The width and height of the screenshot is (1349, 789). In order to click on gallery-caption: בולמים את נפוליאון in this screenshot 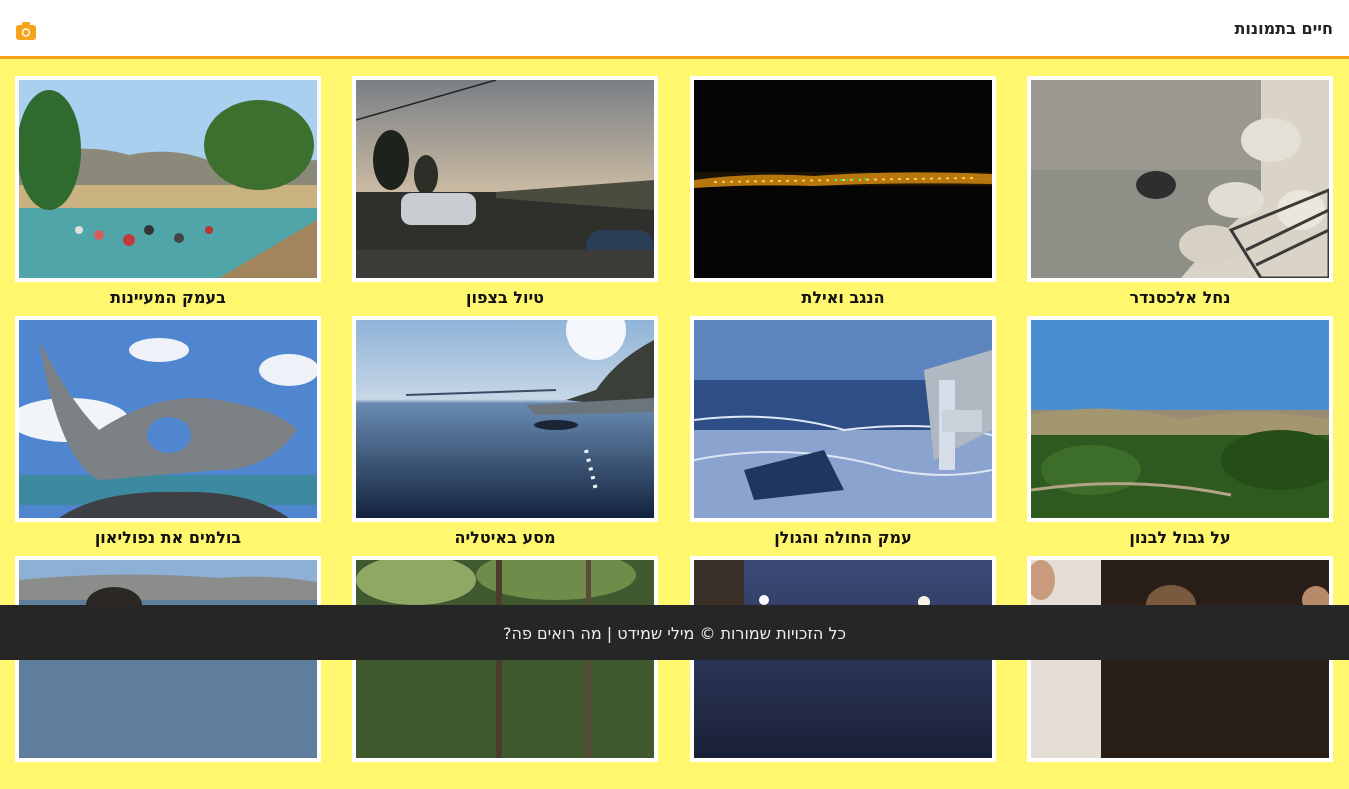, I will do `click(168, 538)`.